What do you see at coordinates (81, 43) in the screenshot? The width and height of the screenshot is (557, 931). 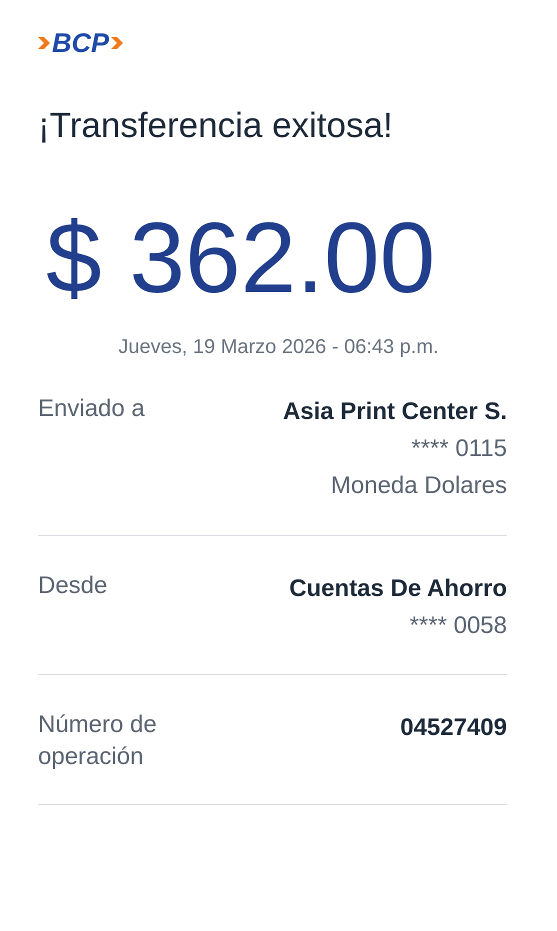 I see `logo-text: BCP` at bounding box center [81, 43].